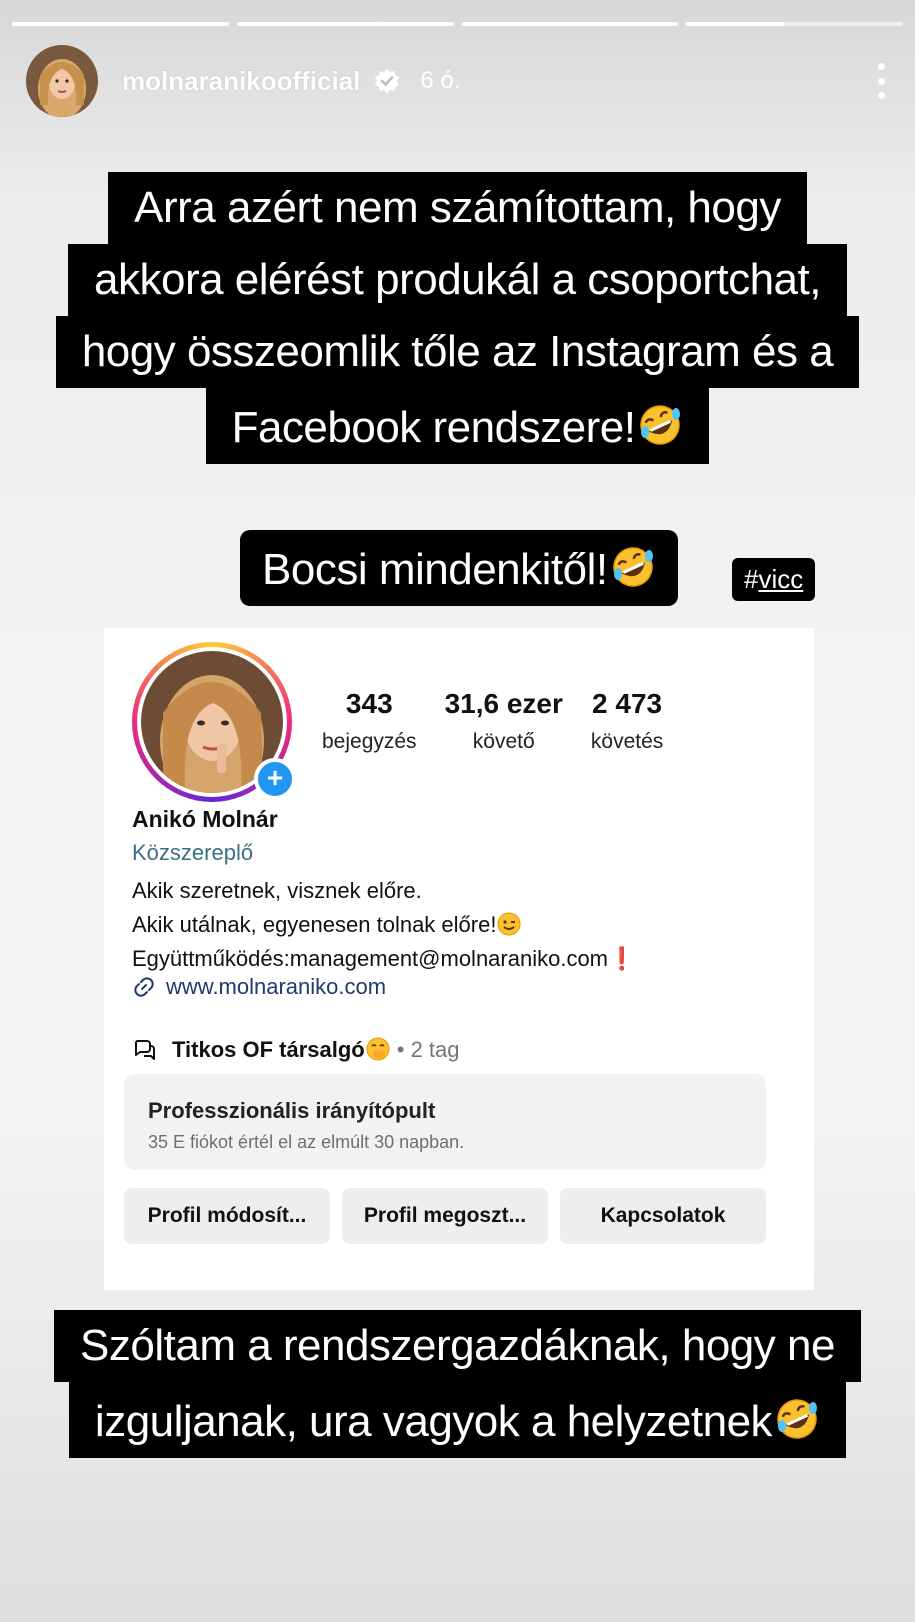 The width and height of the screenshot is (915, 1622). I want to click on story-time: 6 ó., so click(440, 80).